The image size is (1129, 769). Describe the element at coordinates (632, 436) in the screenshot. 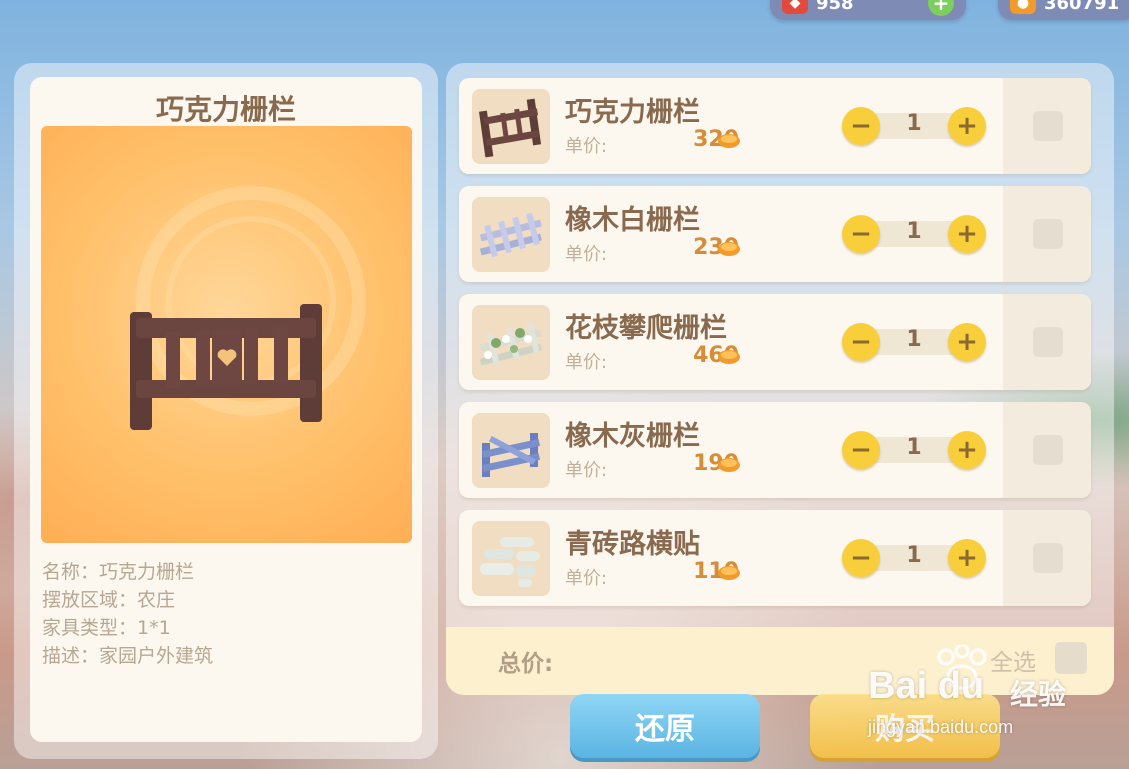

I see `item-name: 橡木灰栅栏` at that location.